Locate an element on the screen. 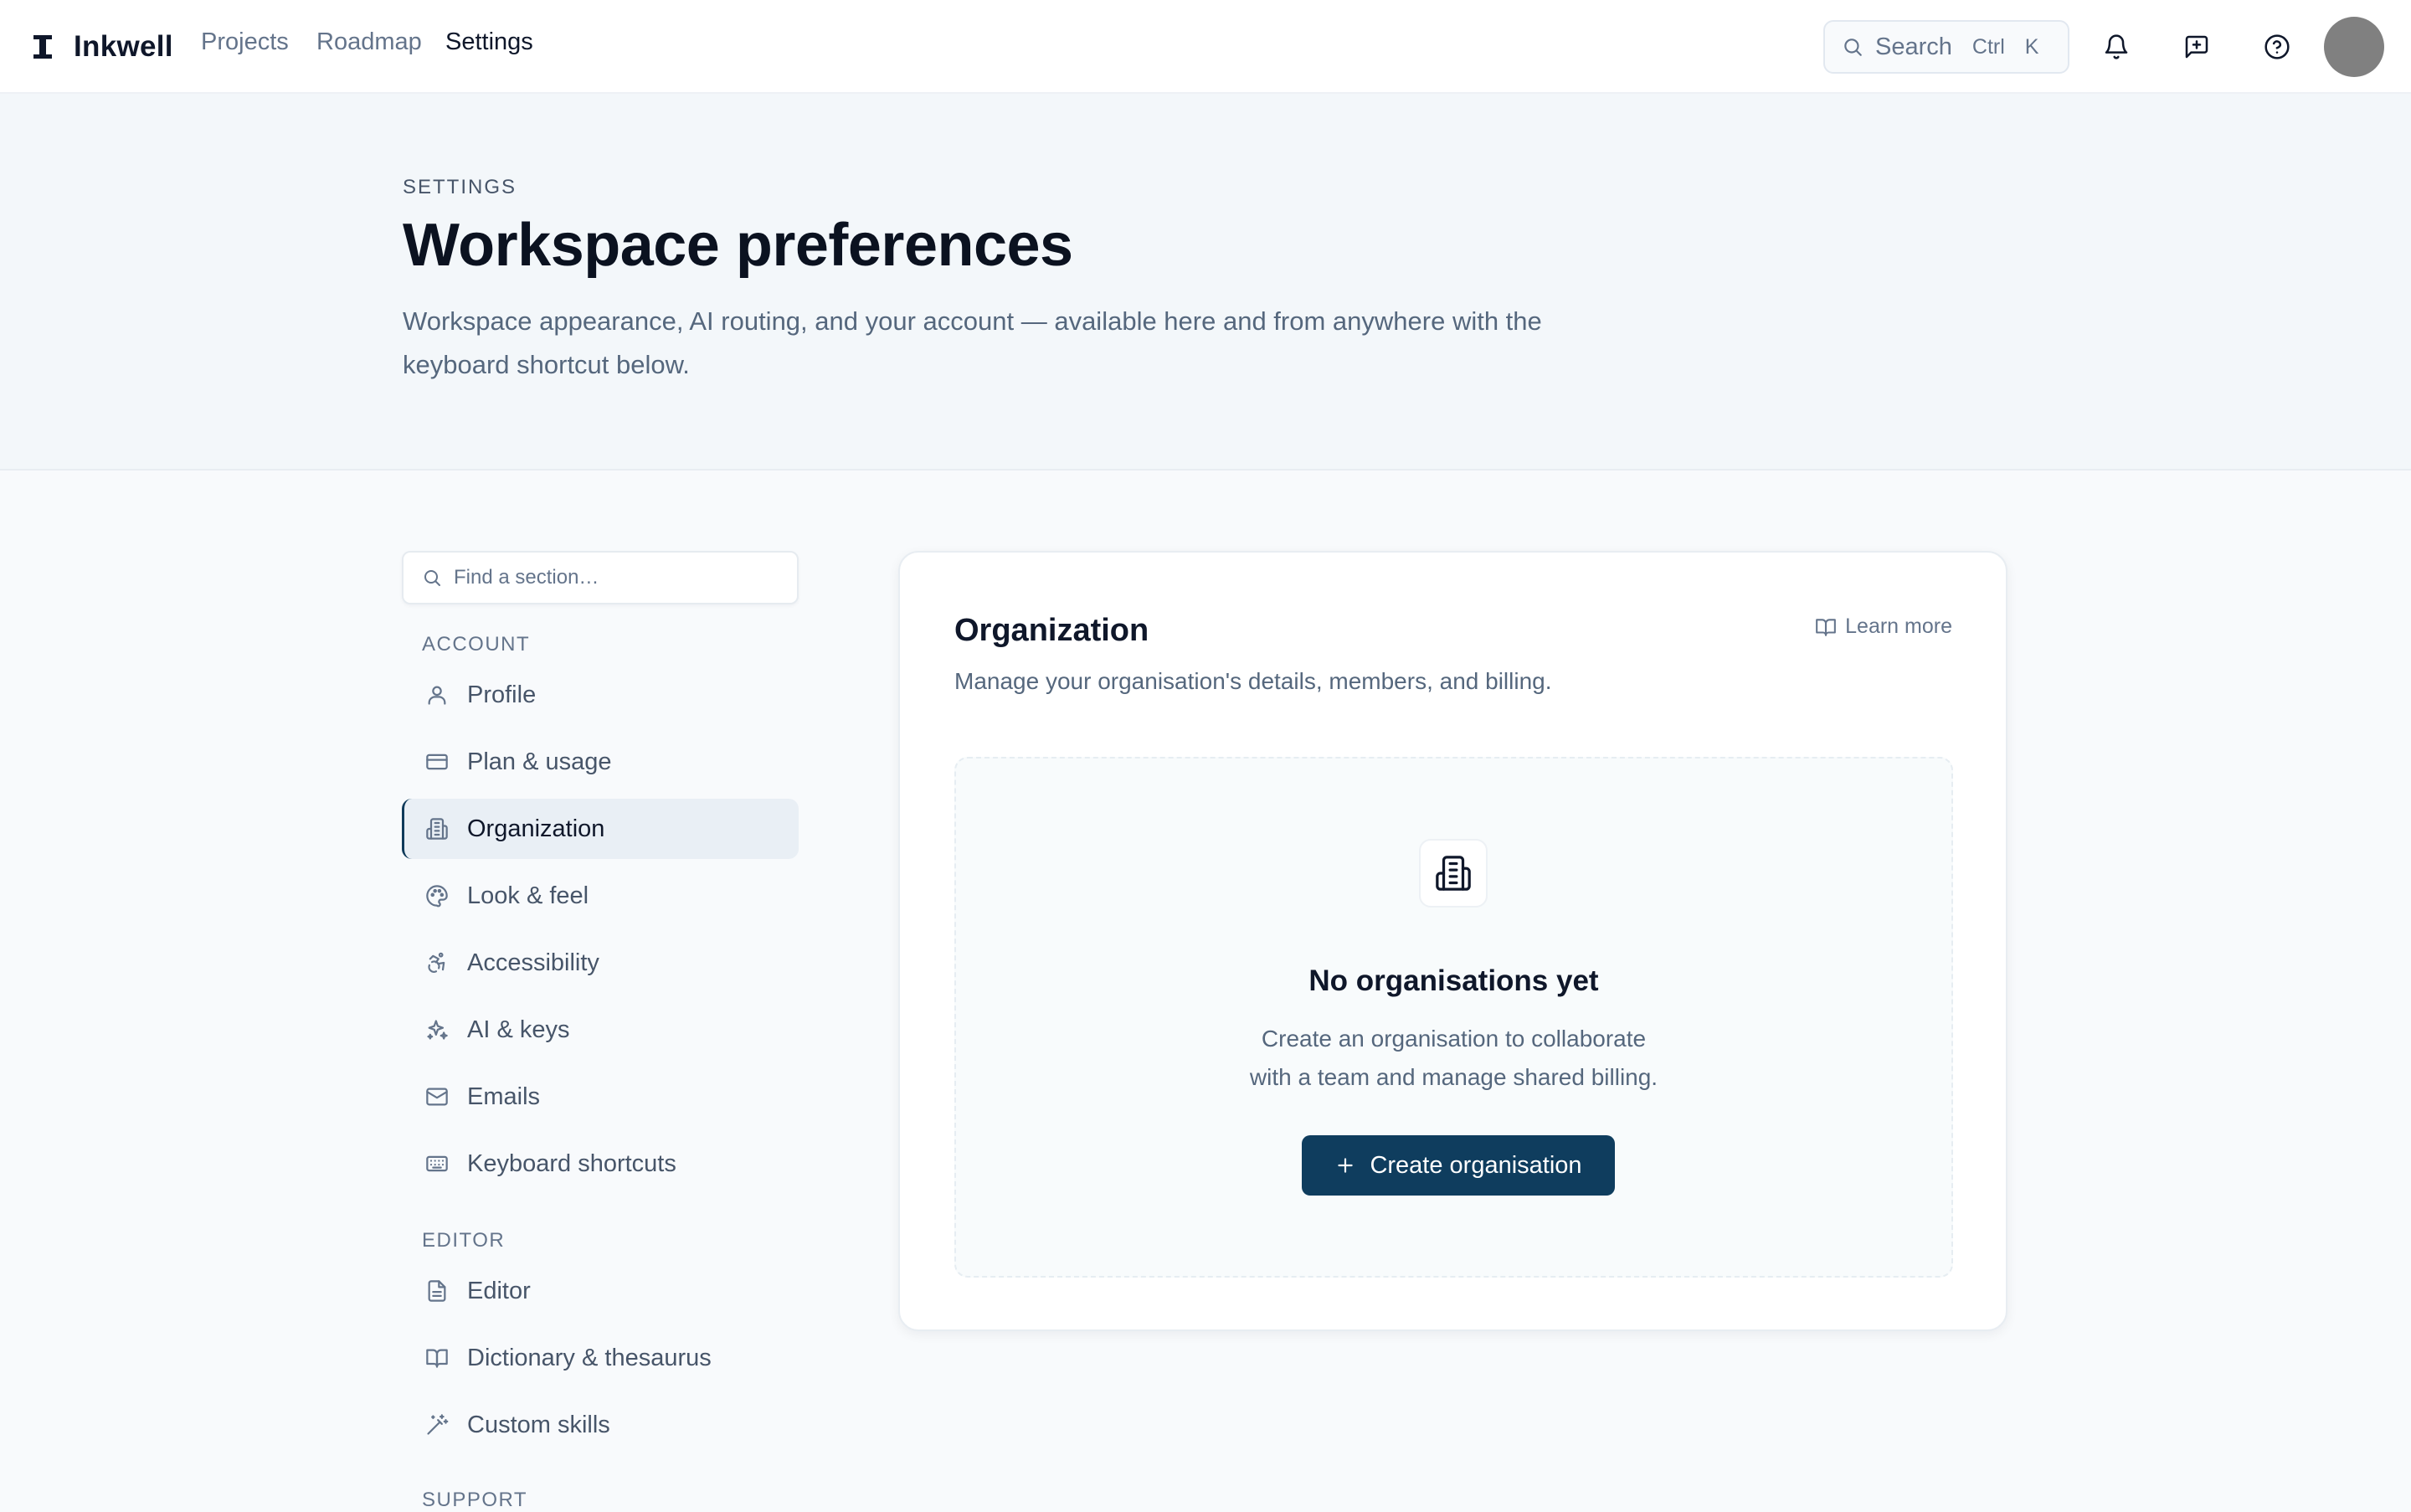 This screenshot has height=1512, width=2411. learn-more-label: Learn more is located at coordinates (1898, 626).